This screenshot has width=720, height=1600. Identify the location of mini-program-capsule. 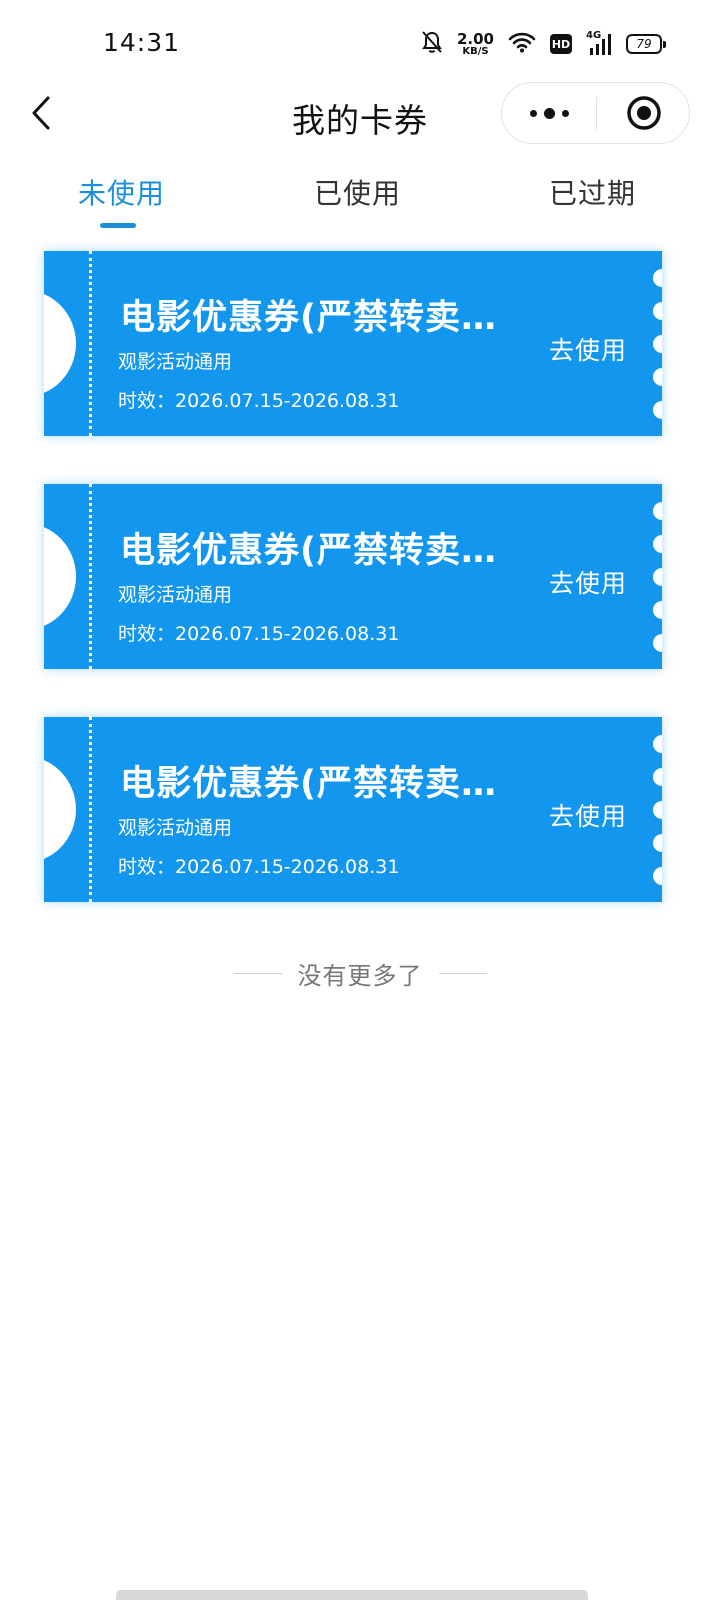
(595, 113).